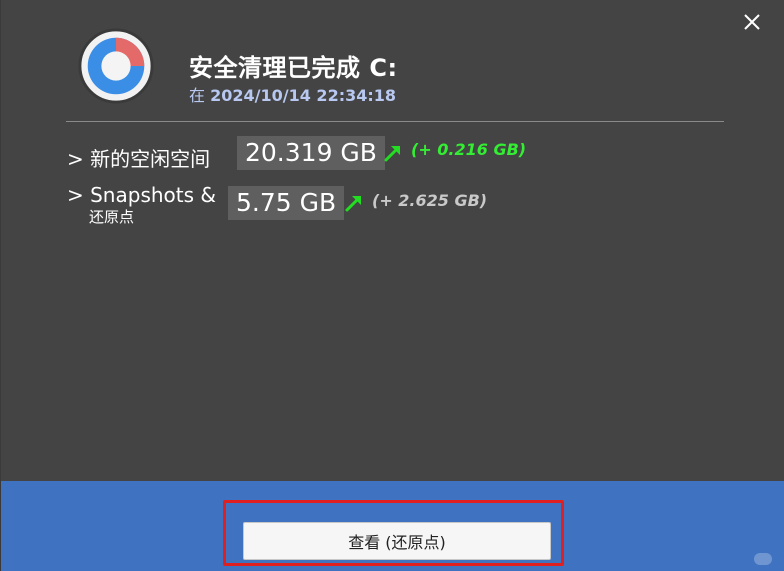 The height and width of the screenshot is (571, 784). Describe the element at coordinates (430, 200) in the screenshot. I see `snapshots-delta: (+ 2.625 GB)` at that location.